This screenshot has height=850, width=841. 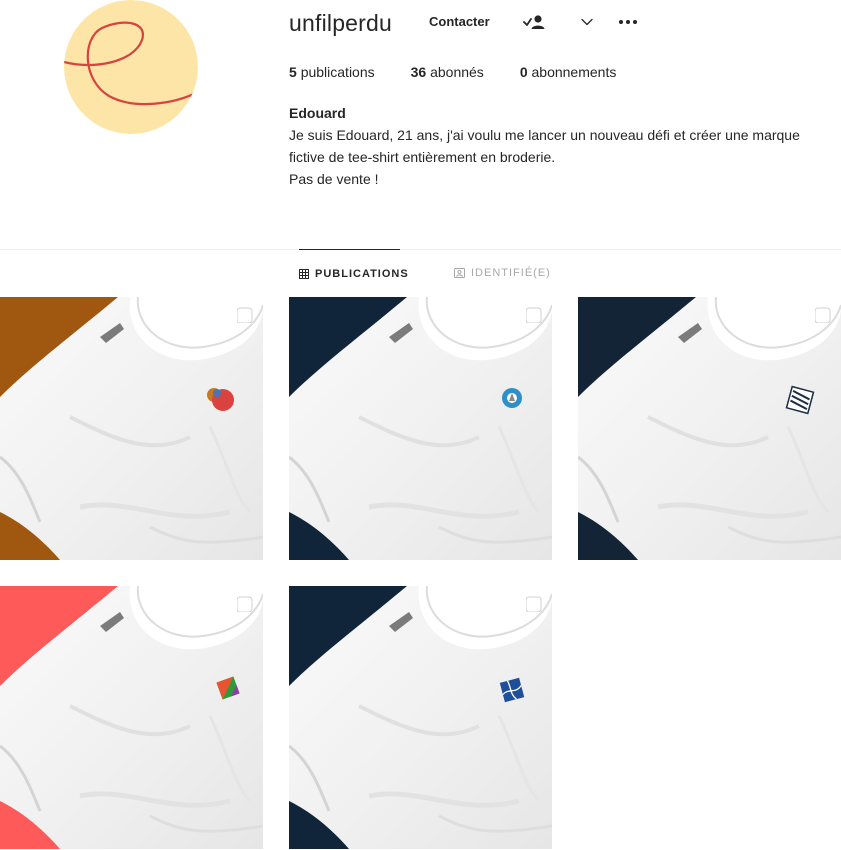 I want to click on posts-count: 5 publications, so click(x=332, y=72).